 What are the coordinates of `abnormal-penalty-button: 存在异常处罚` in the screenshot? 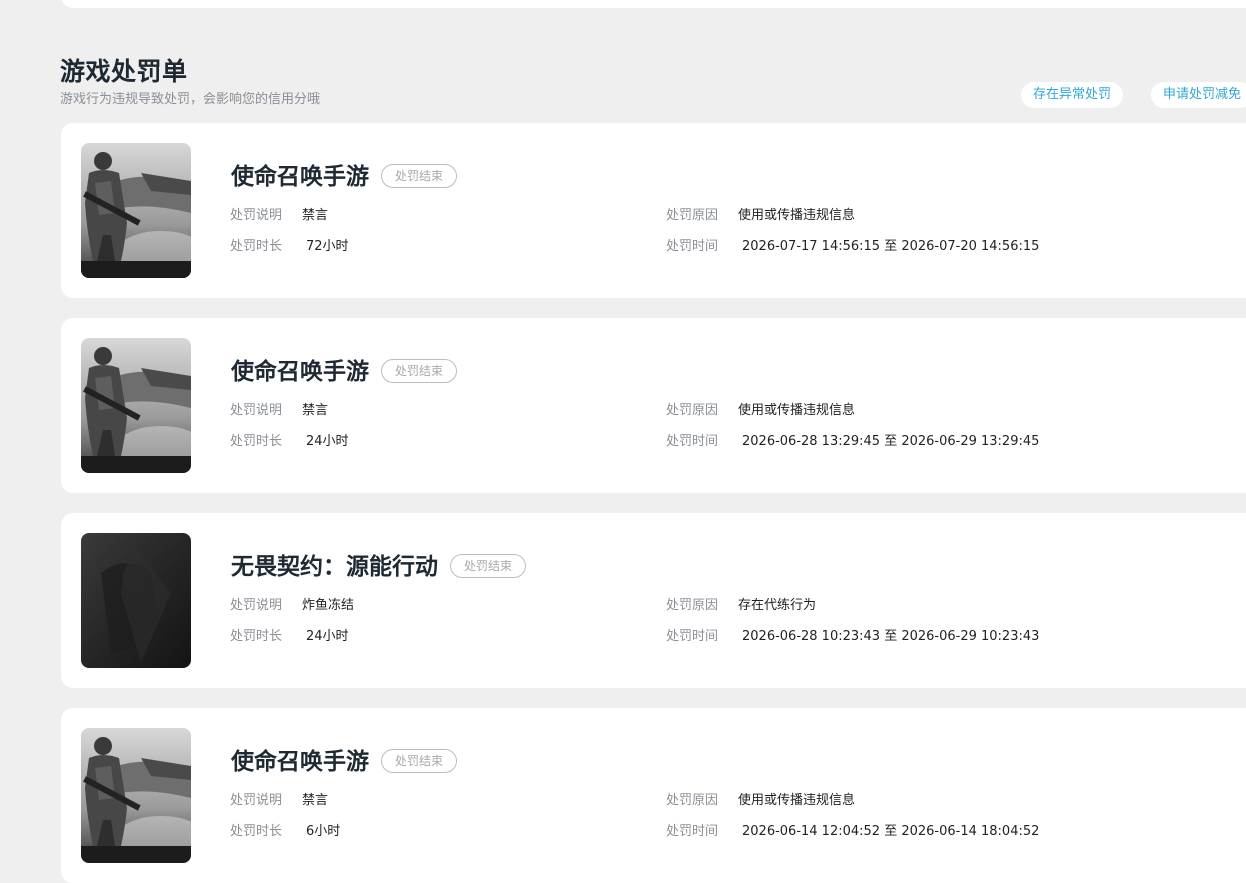 It's located at (1072, 95).